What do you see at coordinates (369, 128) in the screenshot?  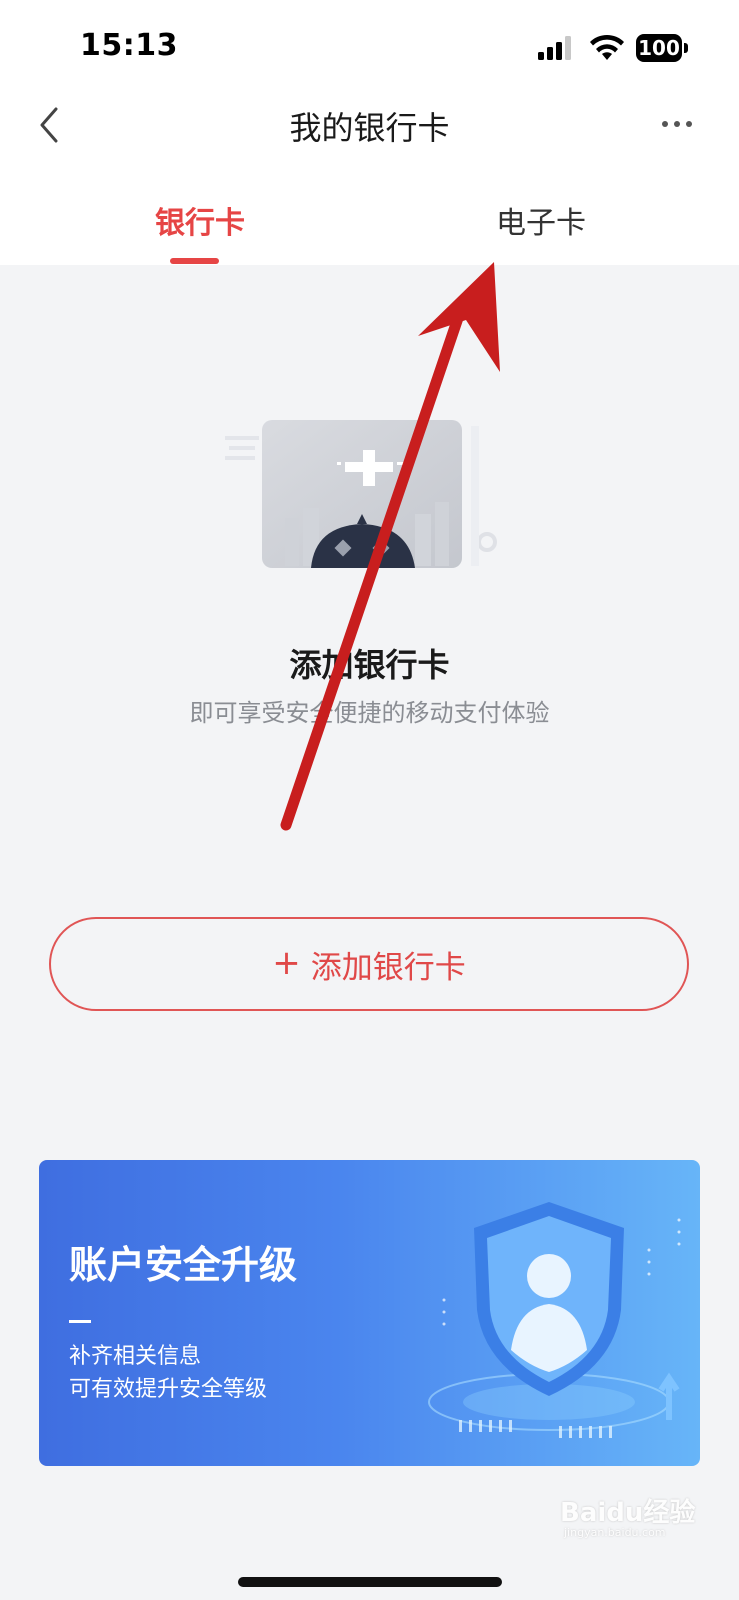 I see `page-title: 我的银行卡` at bounding box center [369, 128].